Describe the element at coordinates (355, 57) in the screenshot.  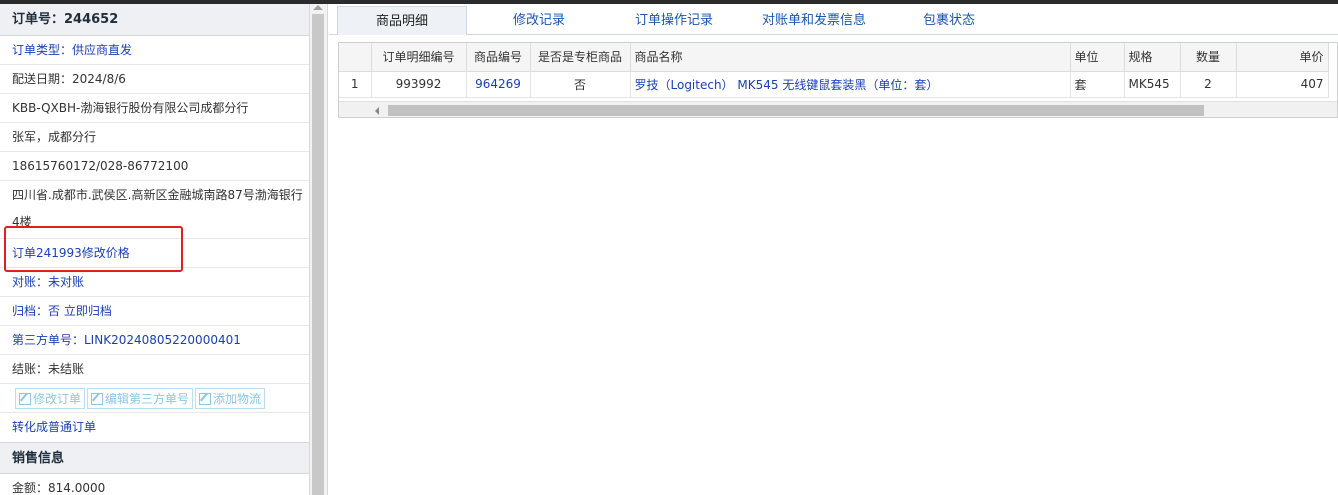
I see `col-header-index` at that location.